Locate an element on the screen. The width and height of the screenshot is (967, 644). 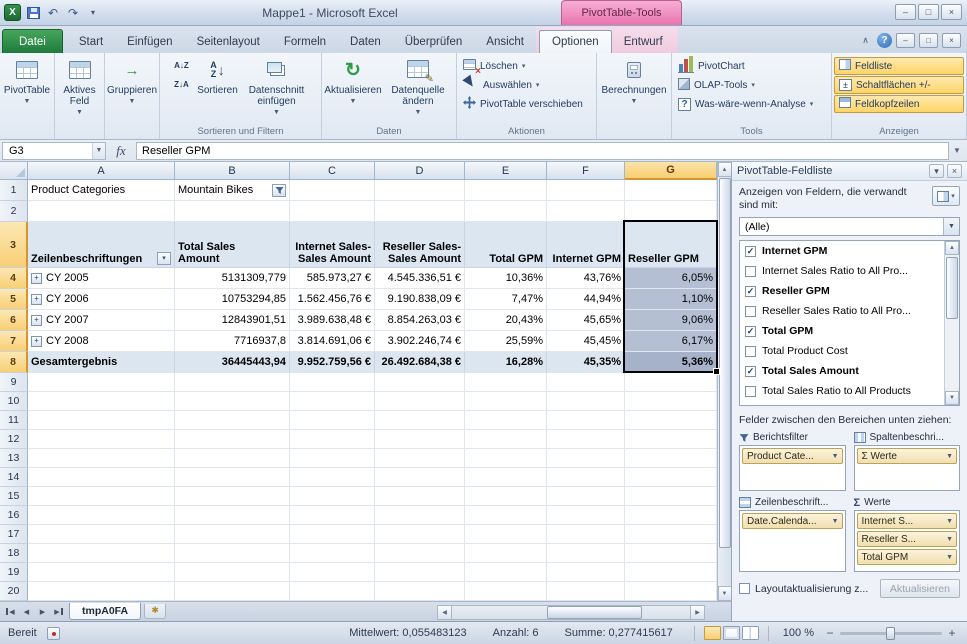
pane-options-dropdown-icon: ▾ is located at coordinates (936, 171).